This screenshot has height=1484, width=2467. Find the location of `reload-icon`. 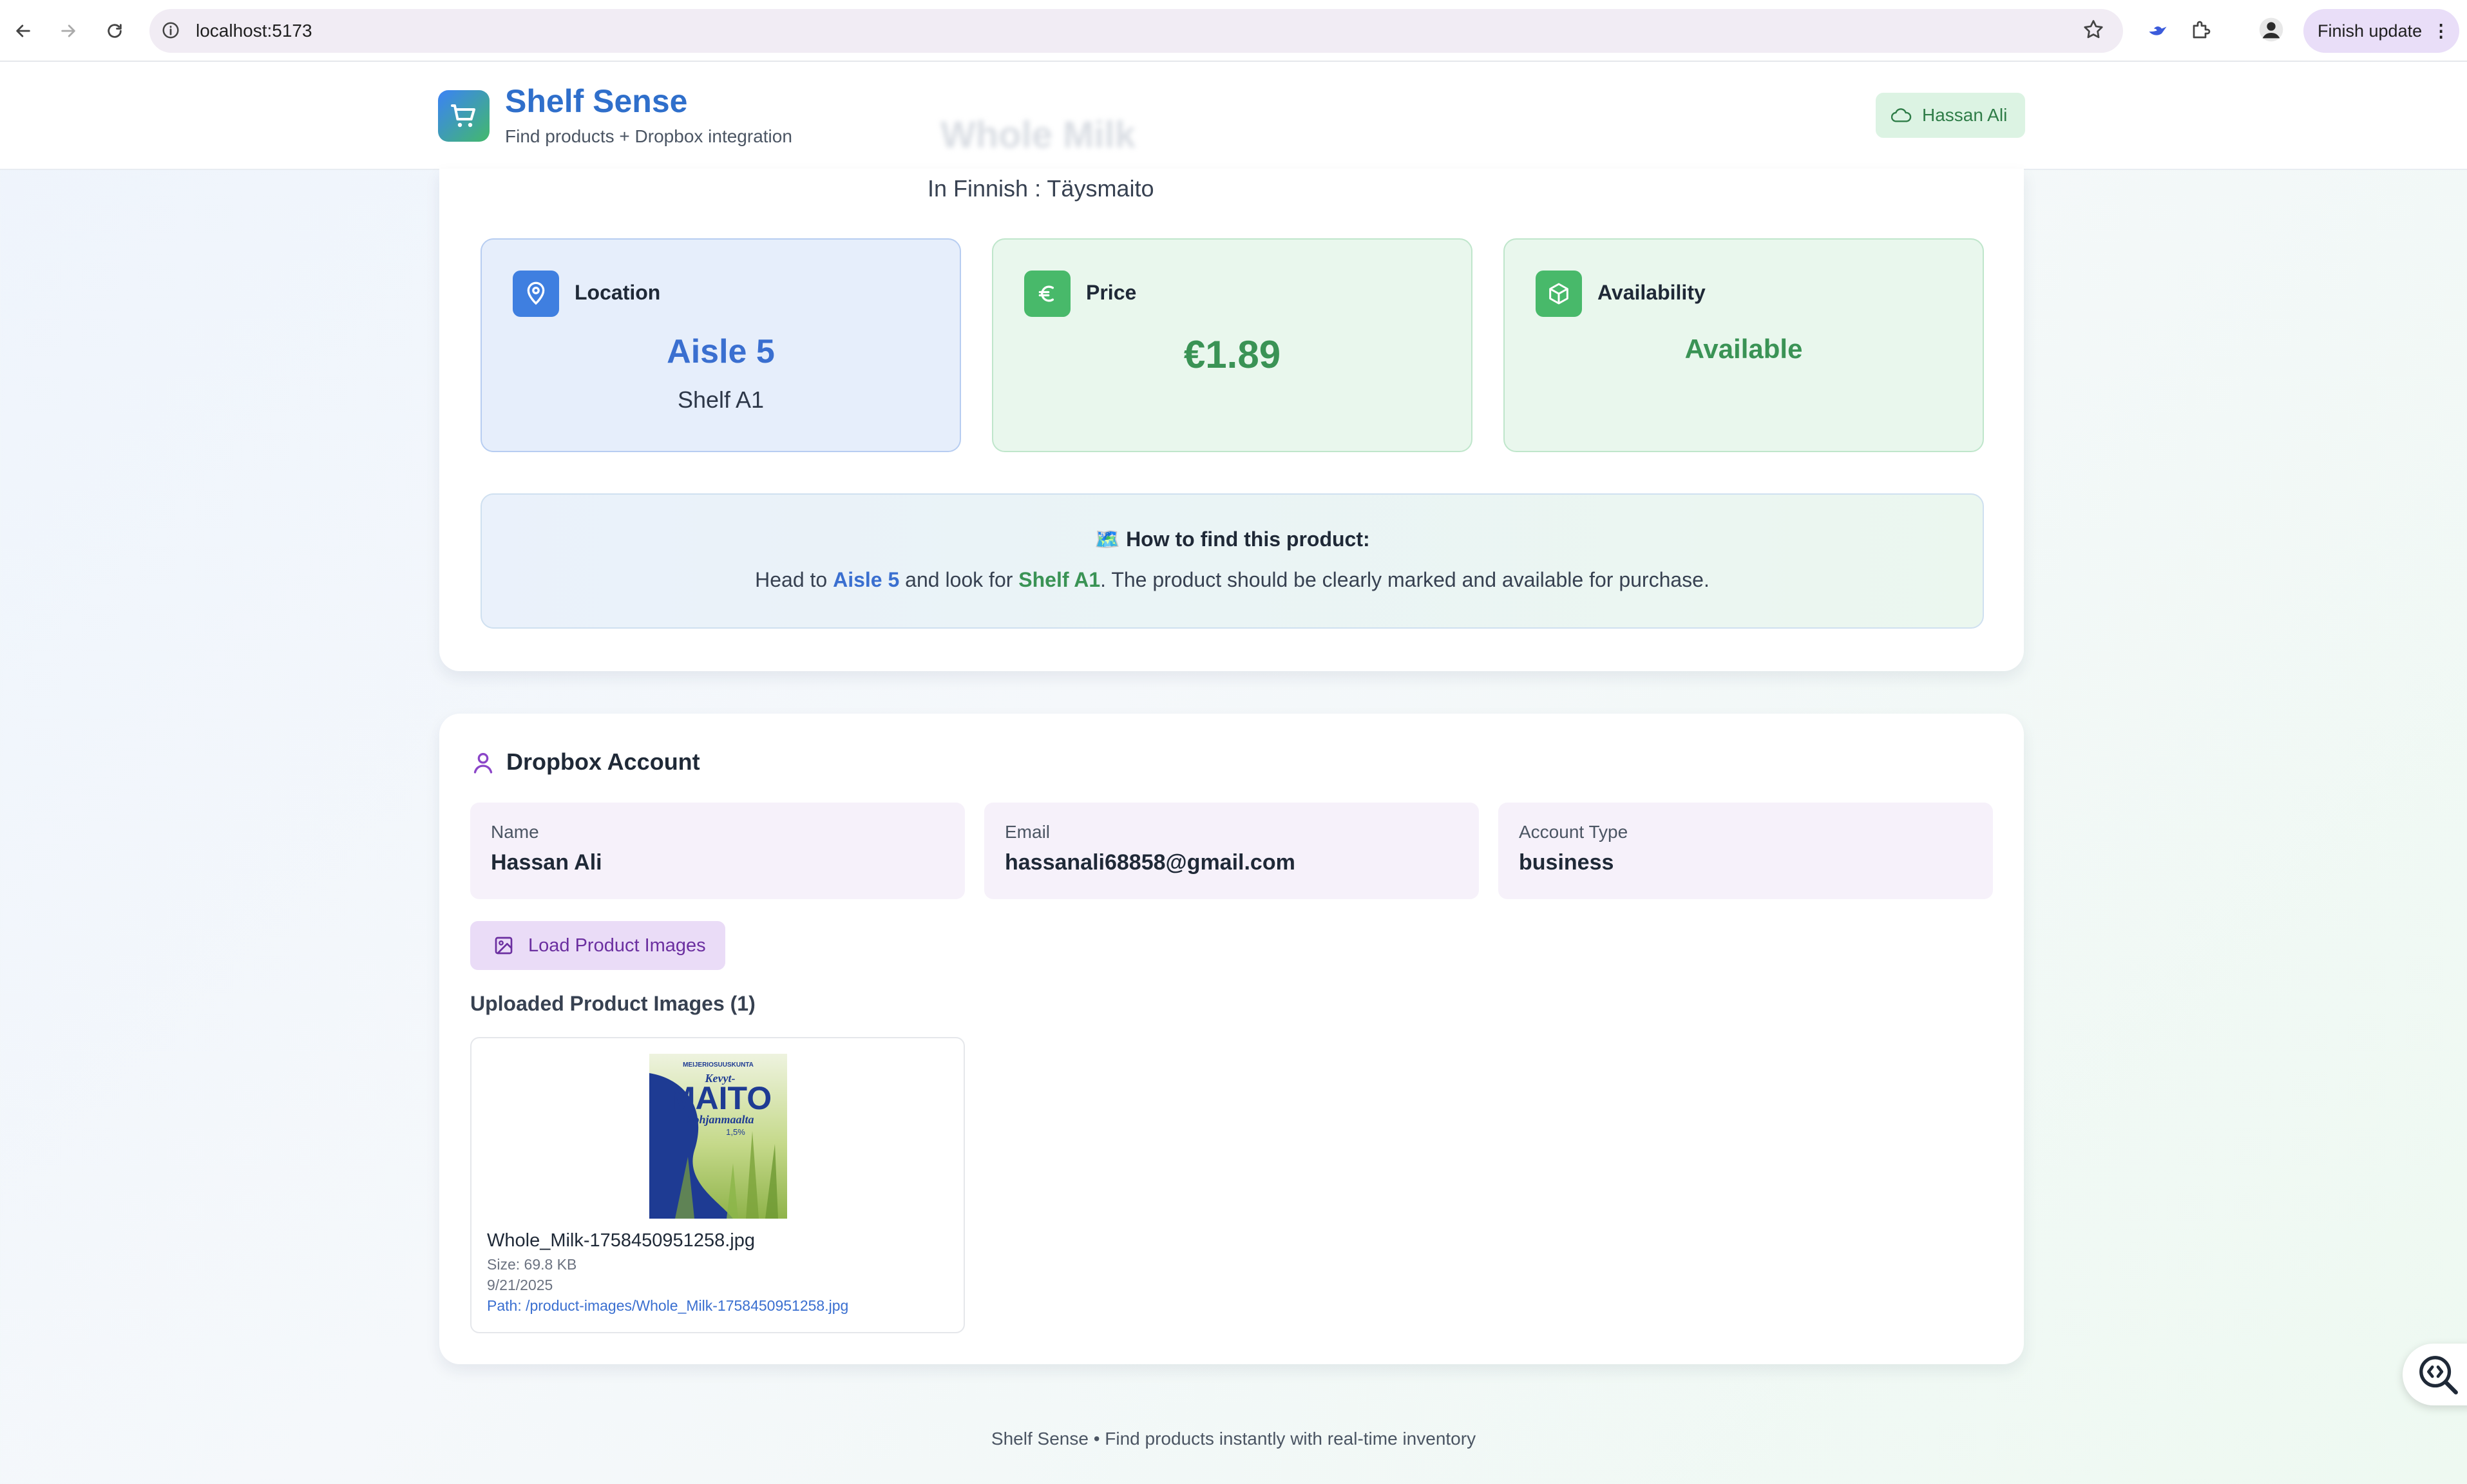

reload-icon is located at coordinates (115, 31).